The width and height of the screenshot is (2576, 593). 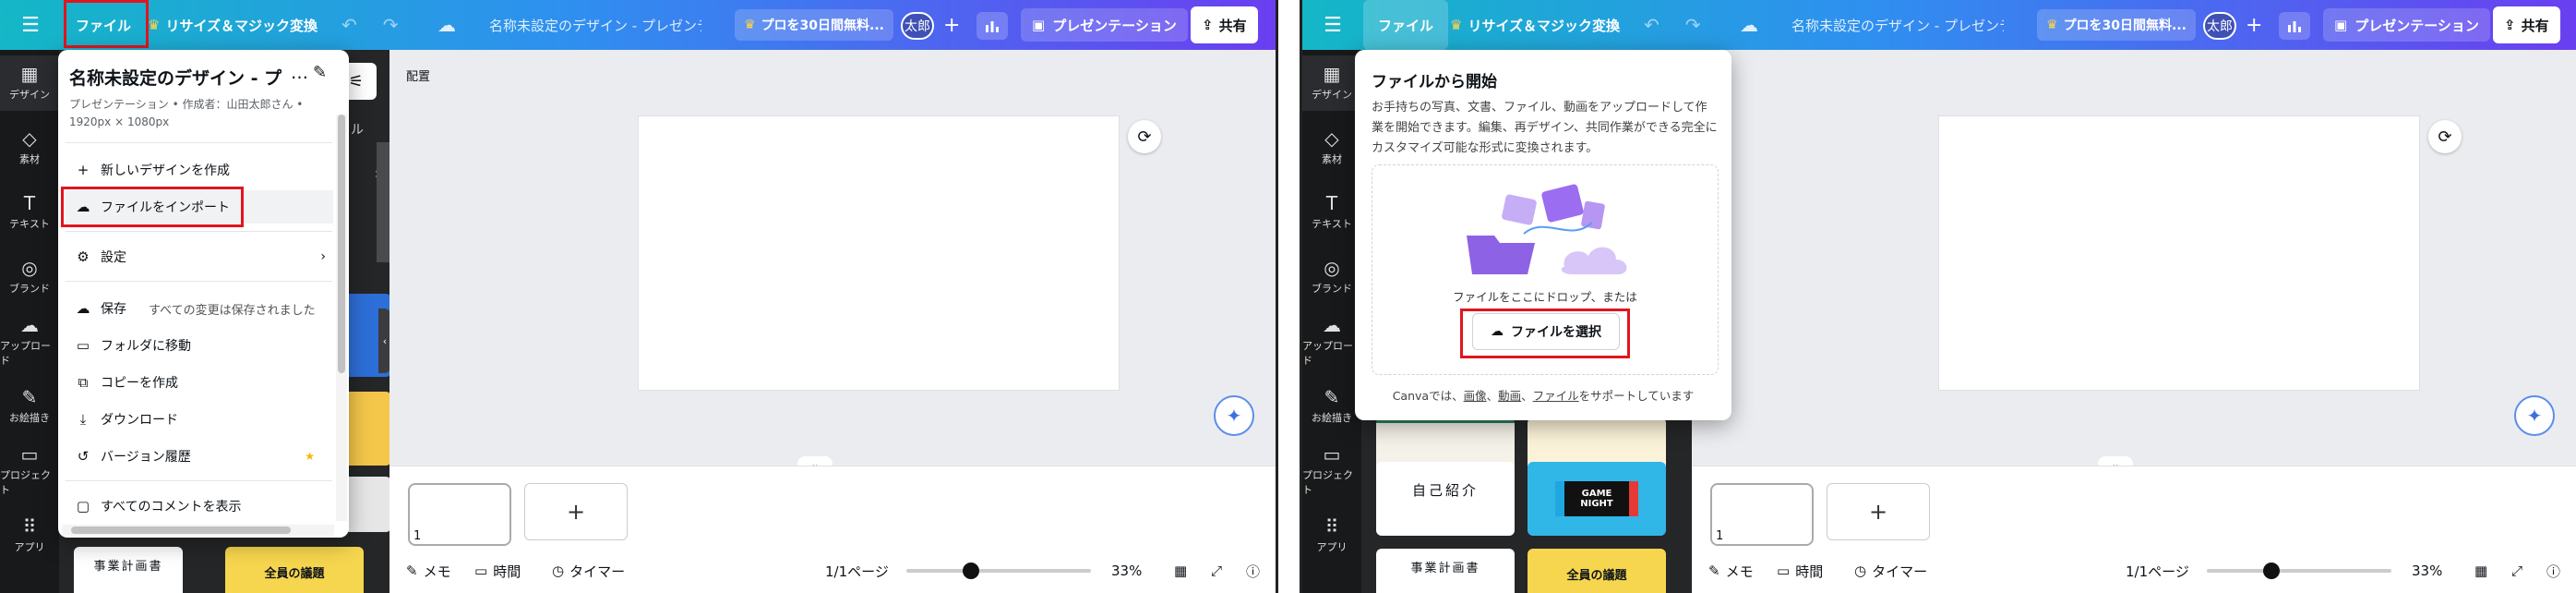 What do you see at coordinates (200, 507) in the screenshot?
I see `menu-show-comments: ▢ すべてのコメントを表示` at bounding box center [200, 507].